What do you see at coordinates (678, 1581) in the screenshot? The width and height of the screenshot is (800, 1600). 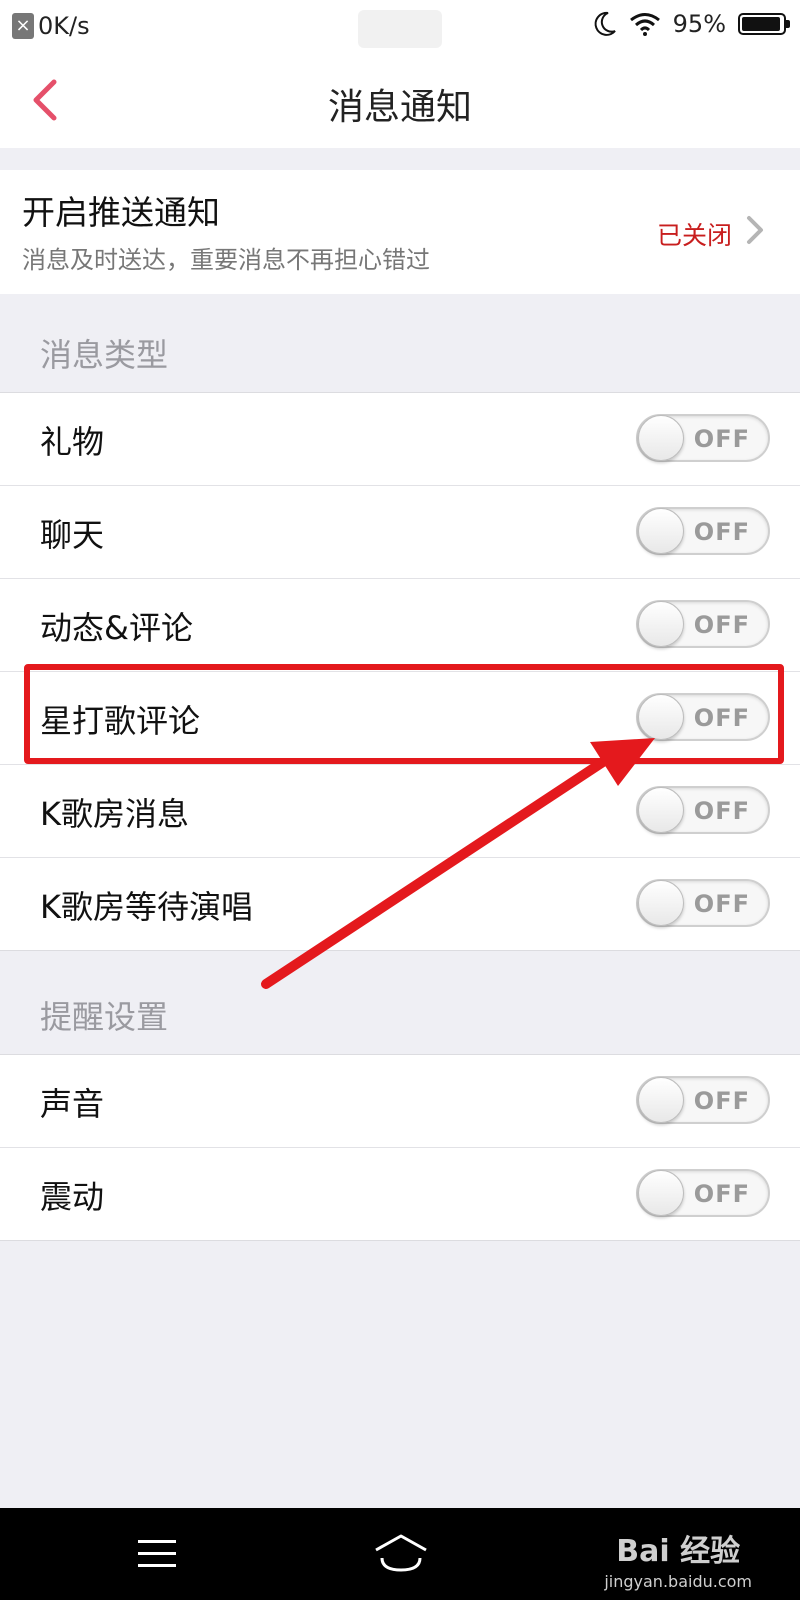 I see `watermark-sub: jingyan.baidu.com` at bounding box center [678, 1581].